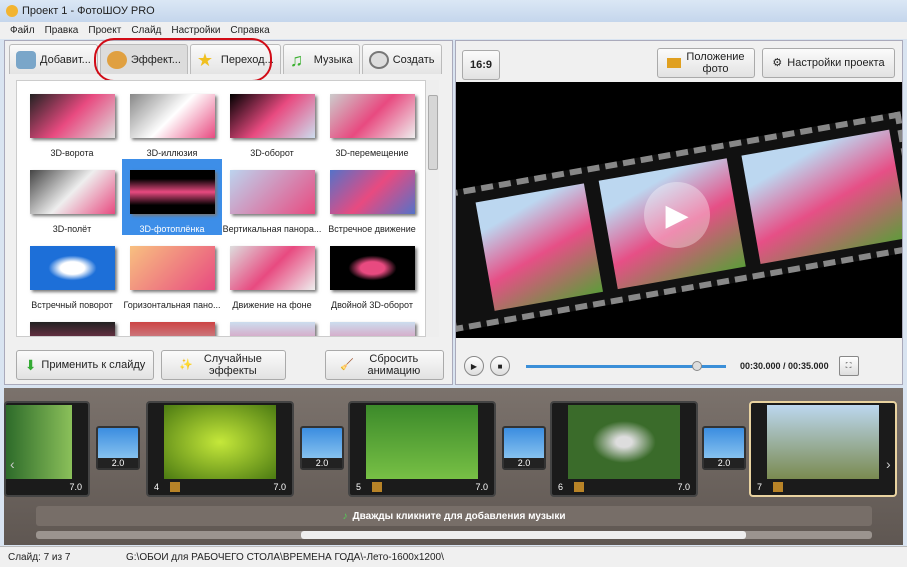 This screenshot has width=907, height=567. I want to click on scroll-right-icon: ›, so click(888, 464).